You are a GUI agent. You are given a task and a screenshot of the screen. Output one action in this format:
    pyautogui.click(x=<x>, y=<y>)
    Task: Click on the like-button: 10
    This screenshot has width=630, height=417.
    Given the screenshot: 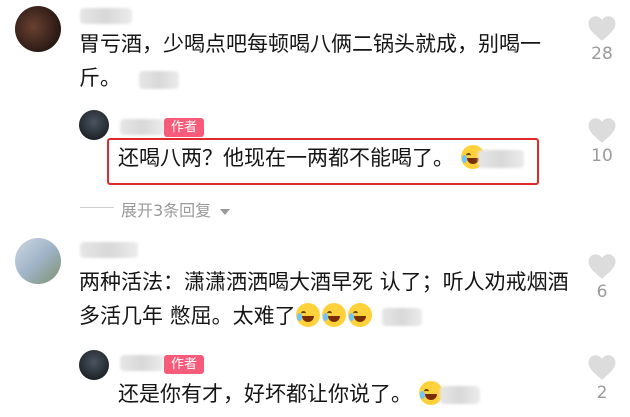 What is the action you would take?
    pyautogui.click(x=602, y=141)
    